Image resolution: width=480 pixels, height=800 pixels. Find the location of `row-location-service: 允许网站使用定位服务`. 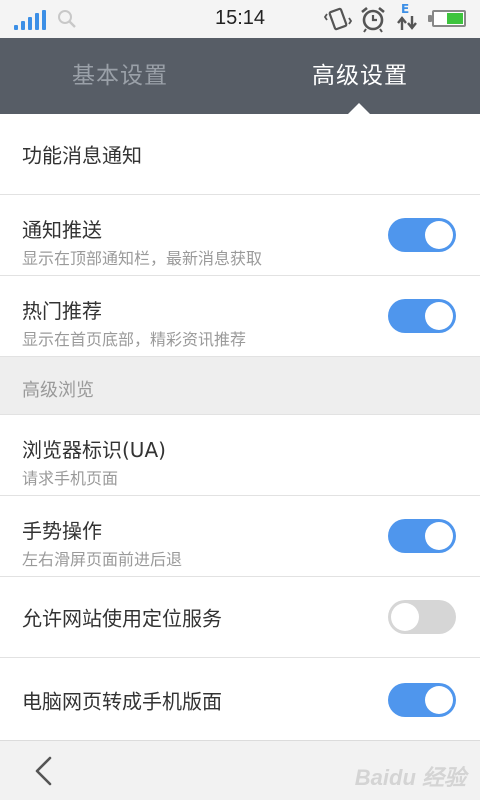

row-location-service: 允许网站使用定位服务 is located at coordinates (240, 617).